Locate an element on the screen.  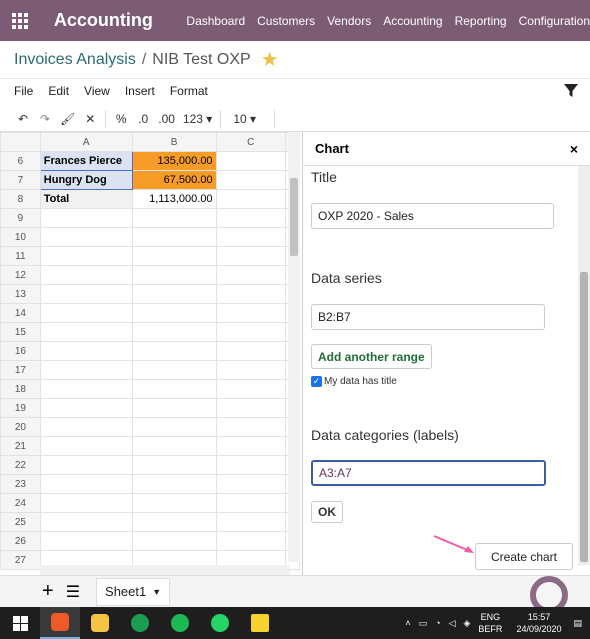
apps-menu-icon is located at coordinates (20, 20).